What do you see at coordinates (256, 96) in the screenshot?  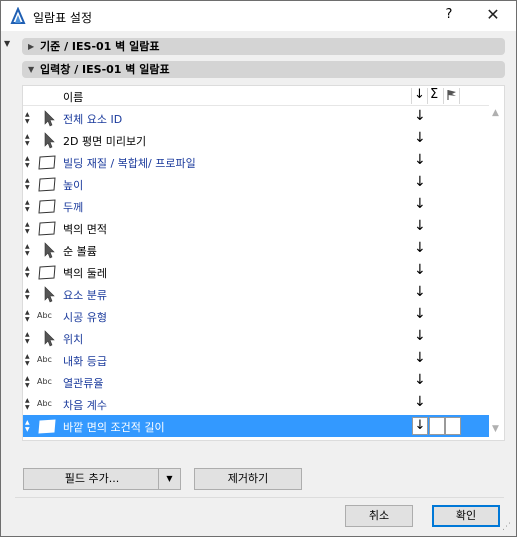 I see `list-header: 이름 ↓ Σ` at bounding box center [256, 96].